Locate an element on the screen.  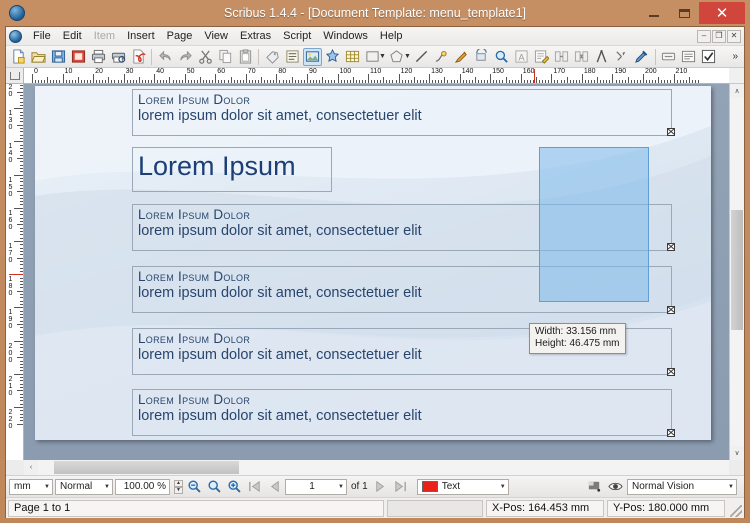
scroll-up-button: ∧ is located at coordinates (737, 91).